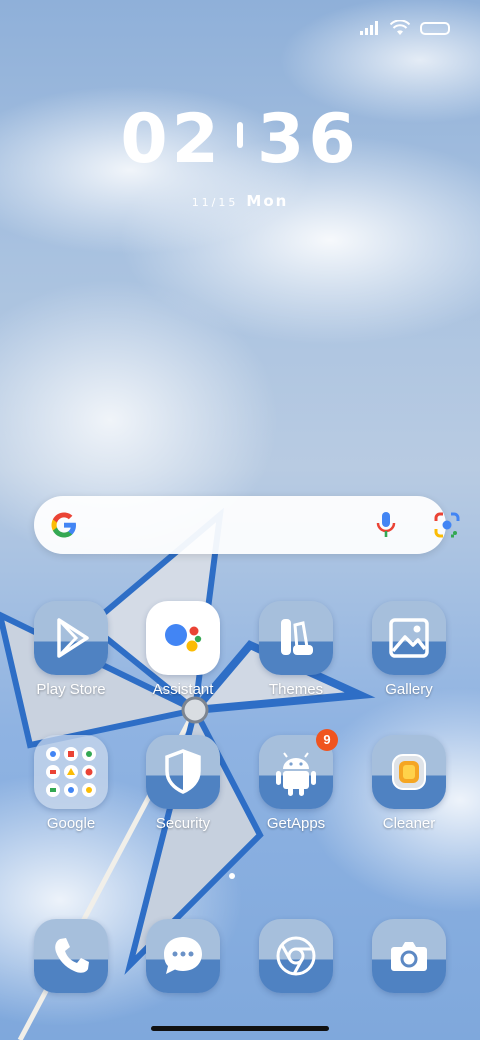 The image size is (480, 1040). I want to click on wifi-icon, so click(400, 27).